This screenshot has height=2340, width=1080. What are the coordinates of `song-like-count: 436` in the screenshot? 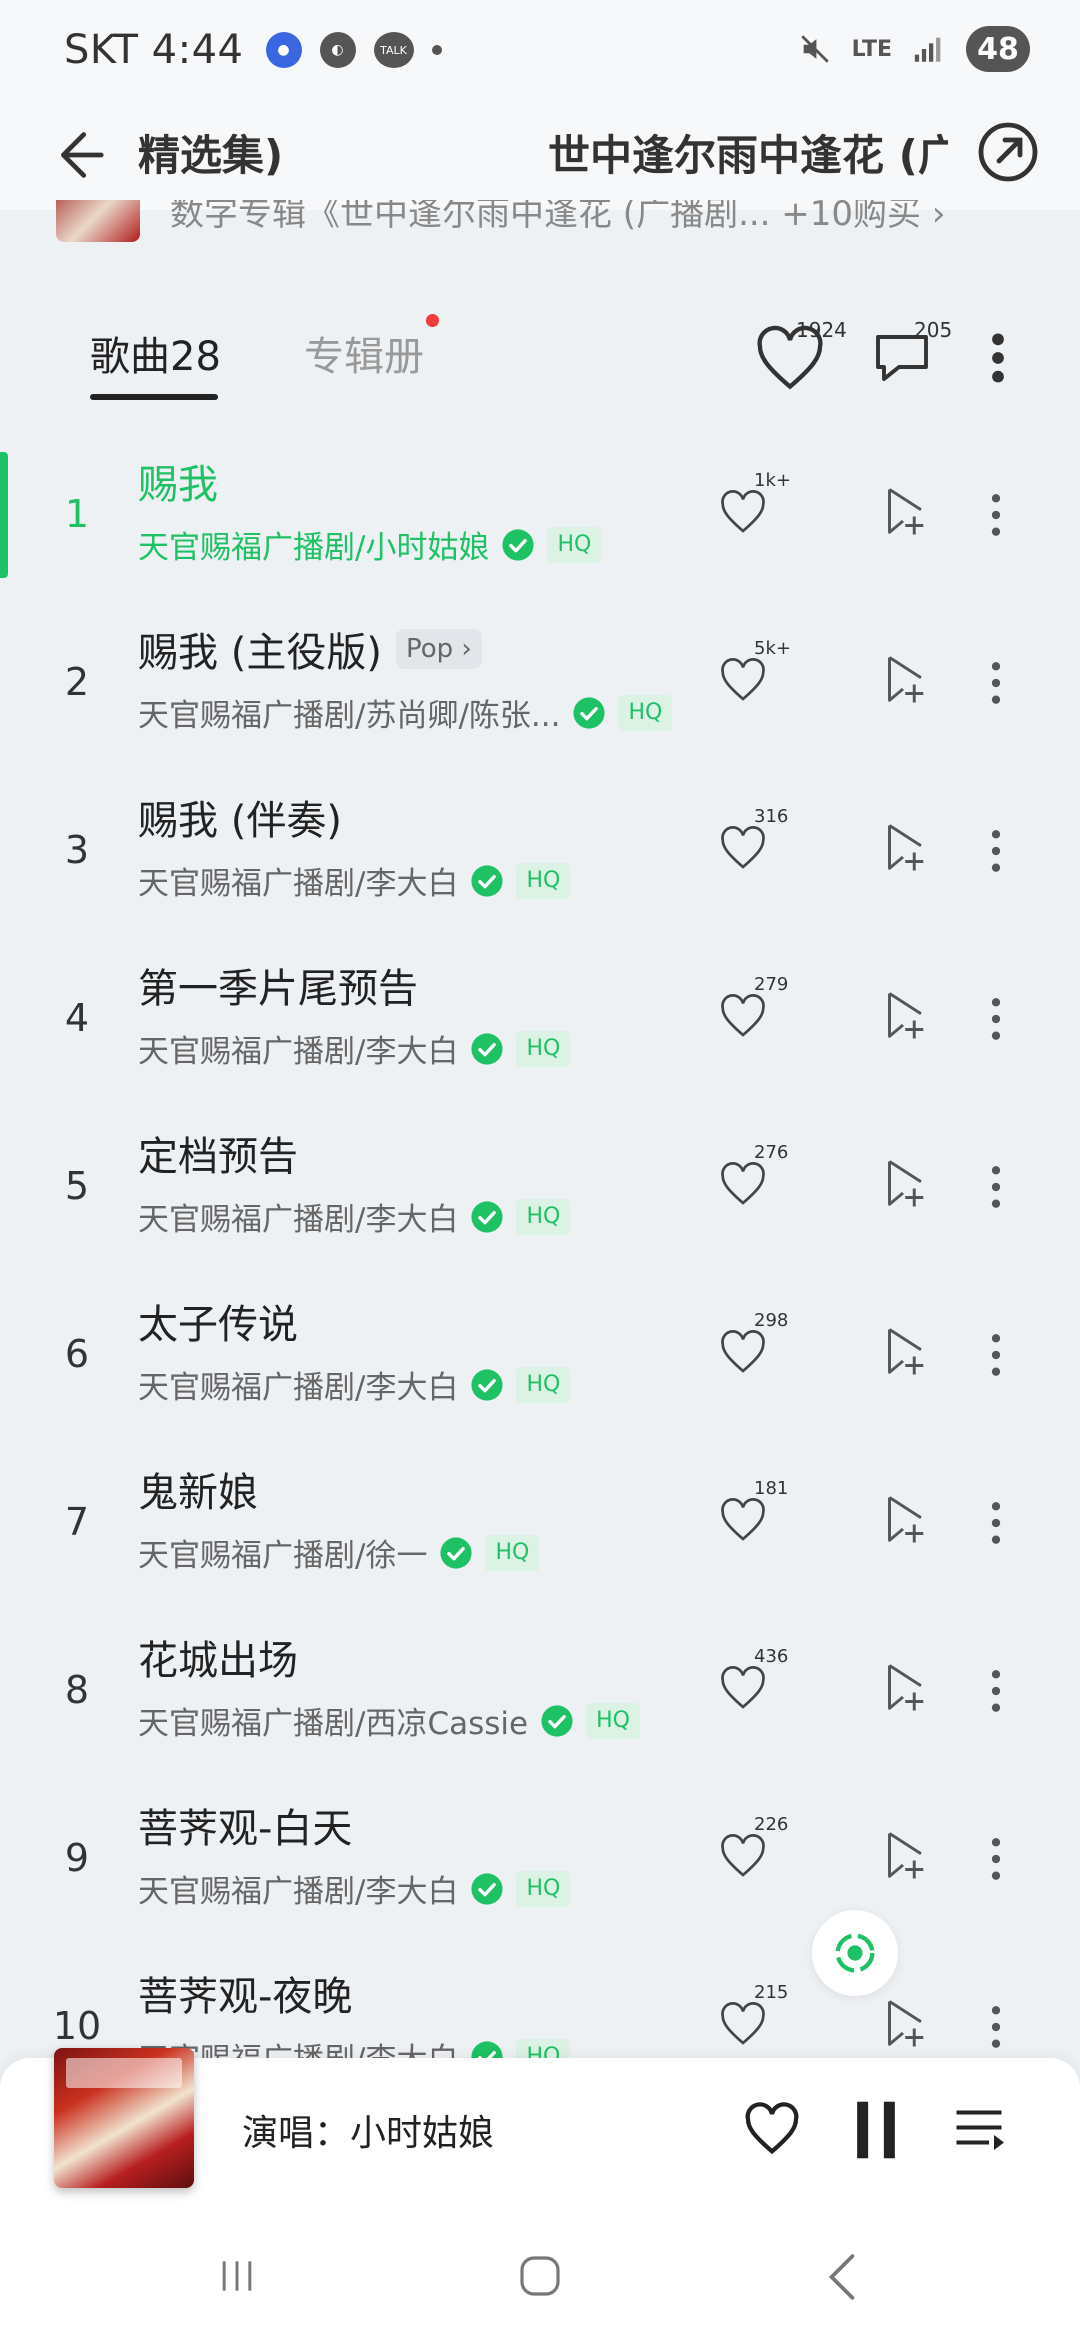 It's located at (771, 1656).